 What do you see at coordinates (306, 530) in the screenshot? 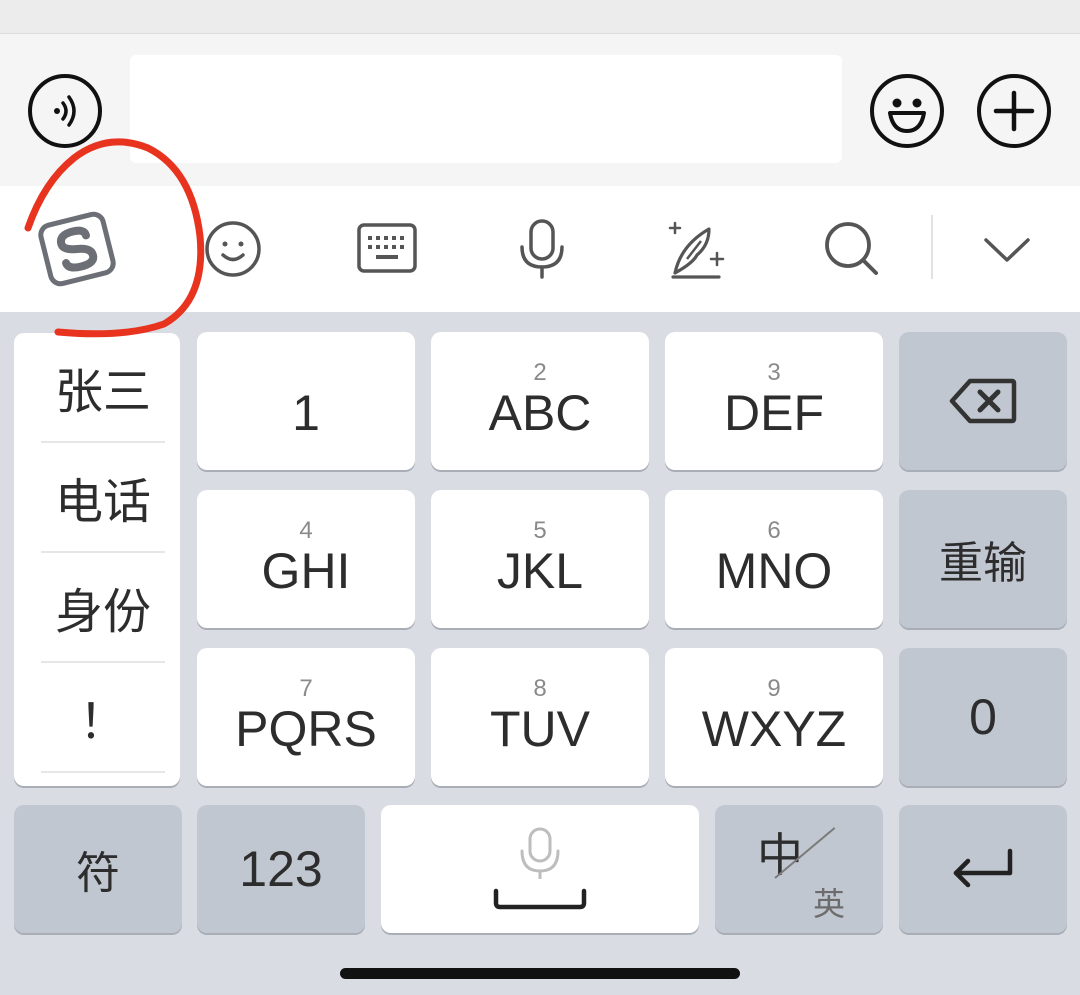
I see `key-number: 4` at bounding box center [306, 530].